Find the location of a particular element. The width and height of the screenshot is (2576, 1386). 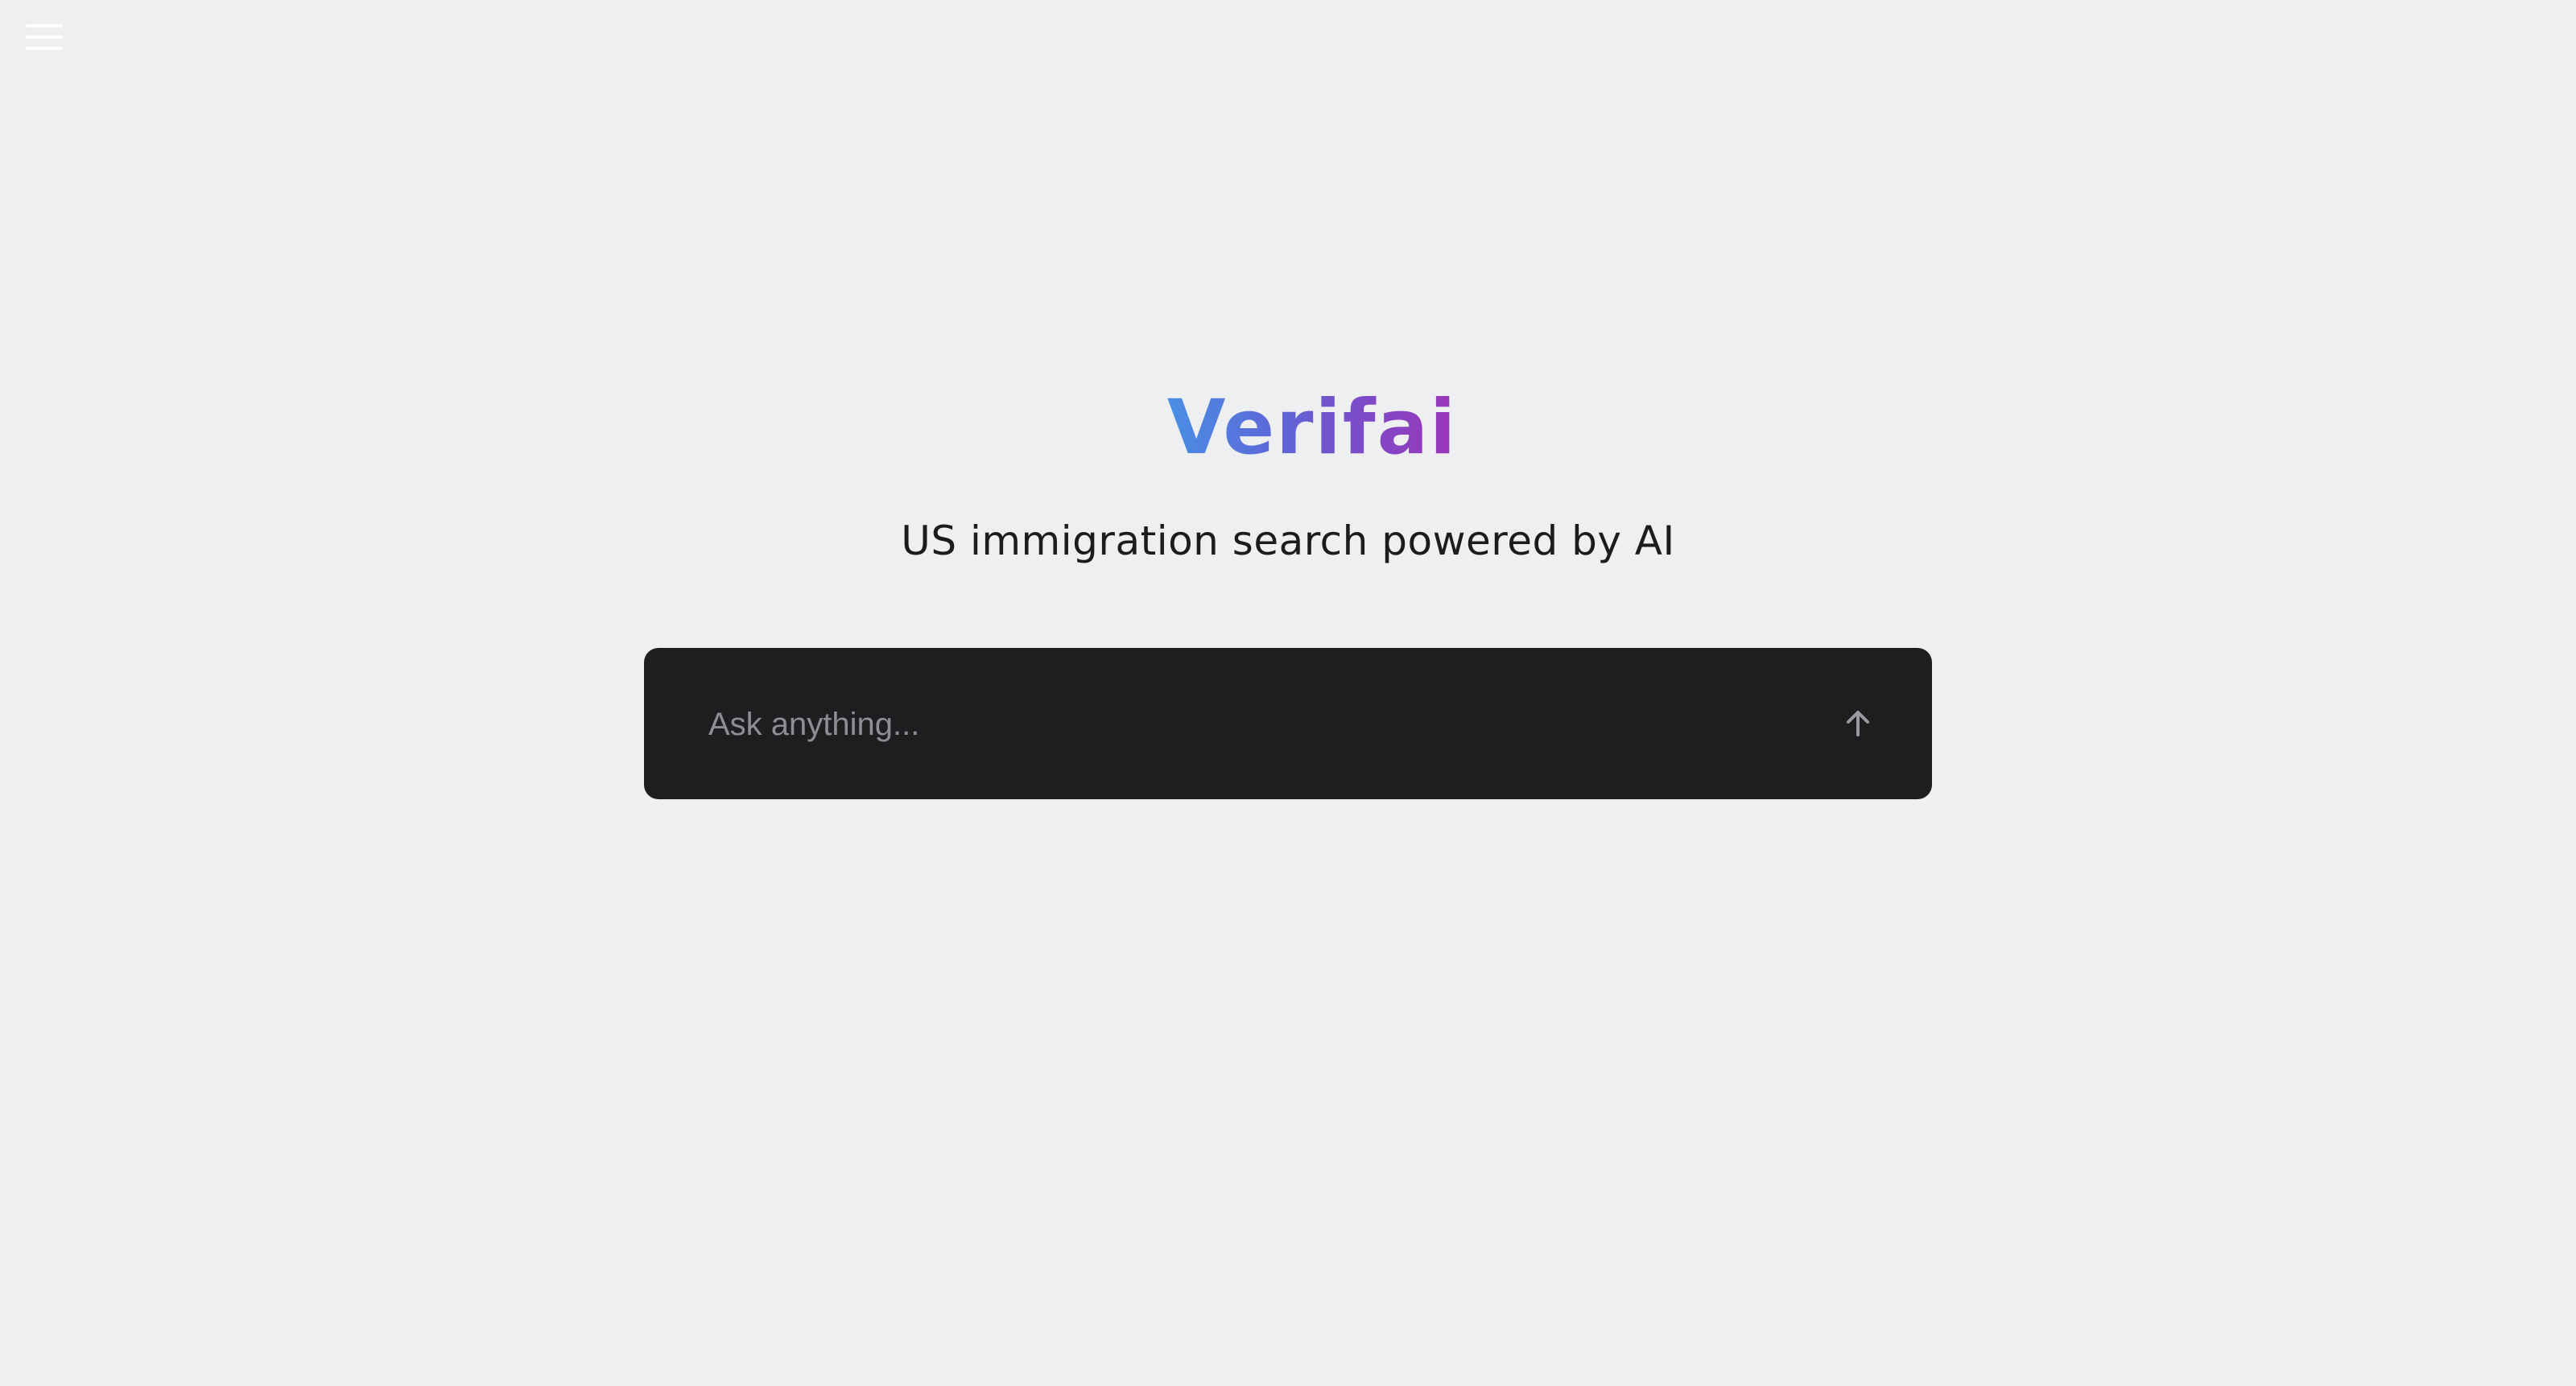

brand-title: Verifai is located at coordinates (1288, 428).